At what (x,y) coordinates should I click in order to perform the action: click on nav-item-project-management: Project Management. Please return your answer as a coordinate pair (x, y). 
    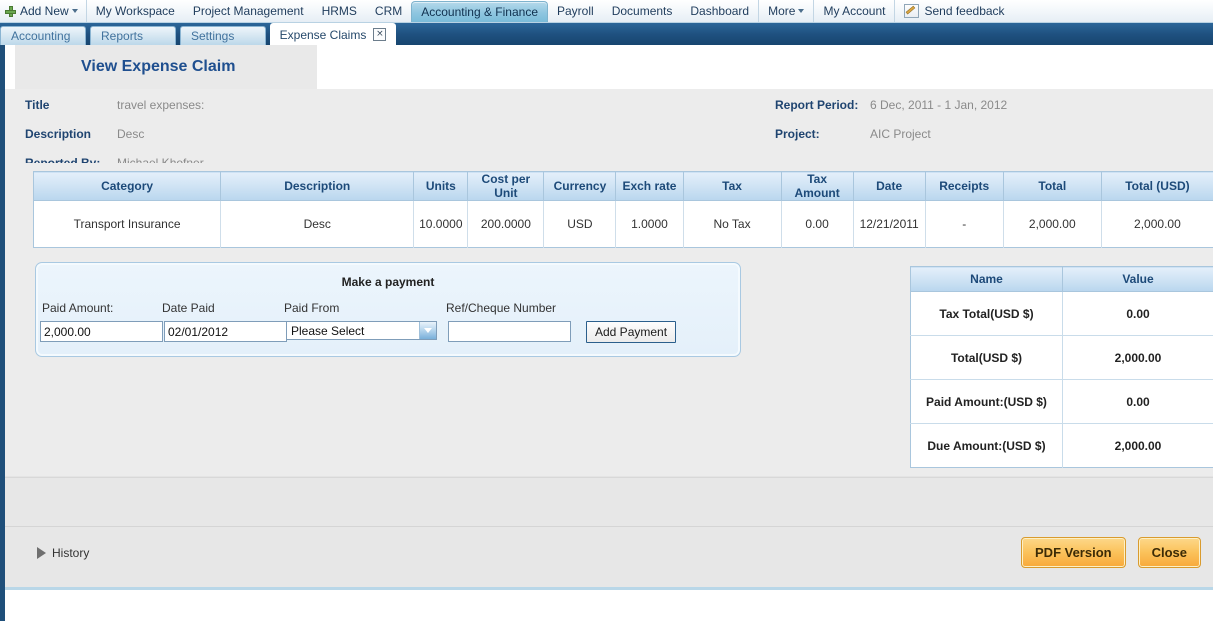
    Looking at the image, I should click on (248, 11).